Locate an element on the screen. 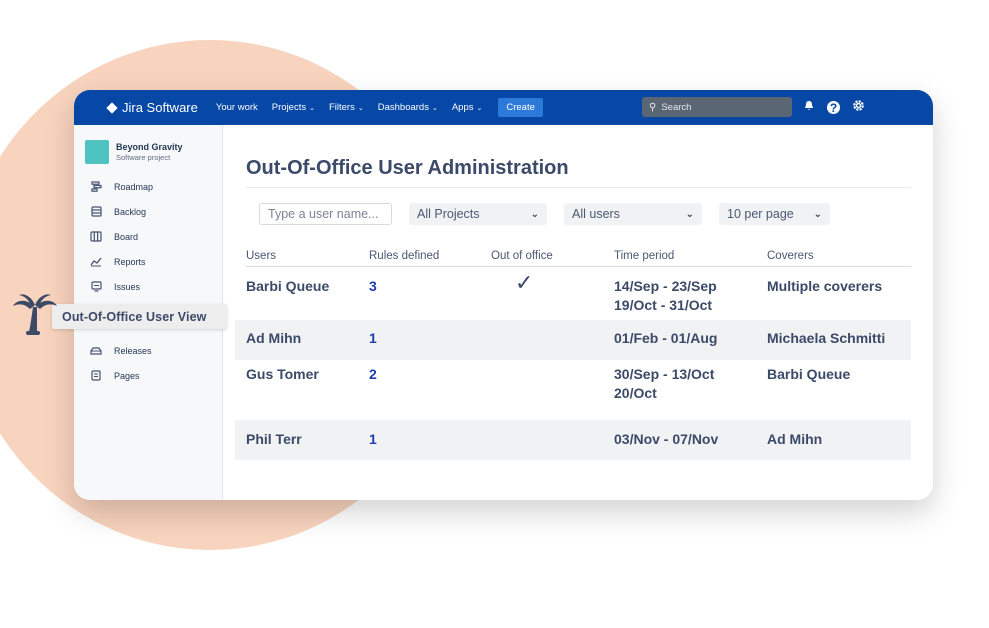 The image size is (989, 628). rules-count: 3 is located at coordinates (373, 286).